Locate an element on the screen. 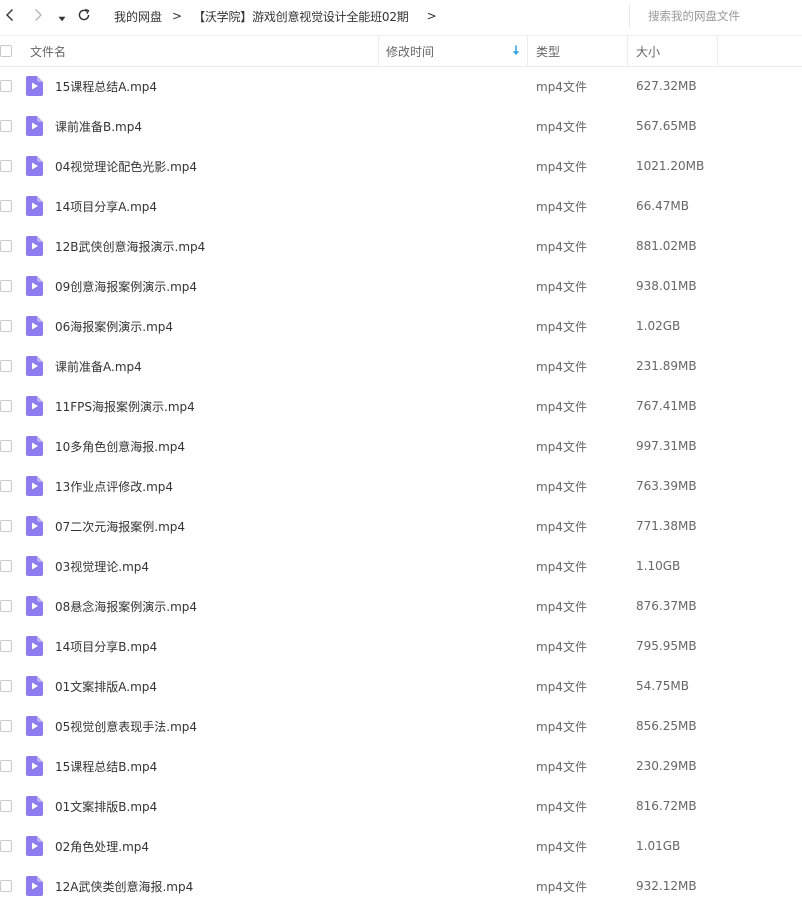 Image resolution: width=802 pixels, height=921 pixels. file-name: 15课程总结B.mp4 is located at coordinates (106, 766).